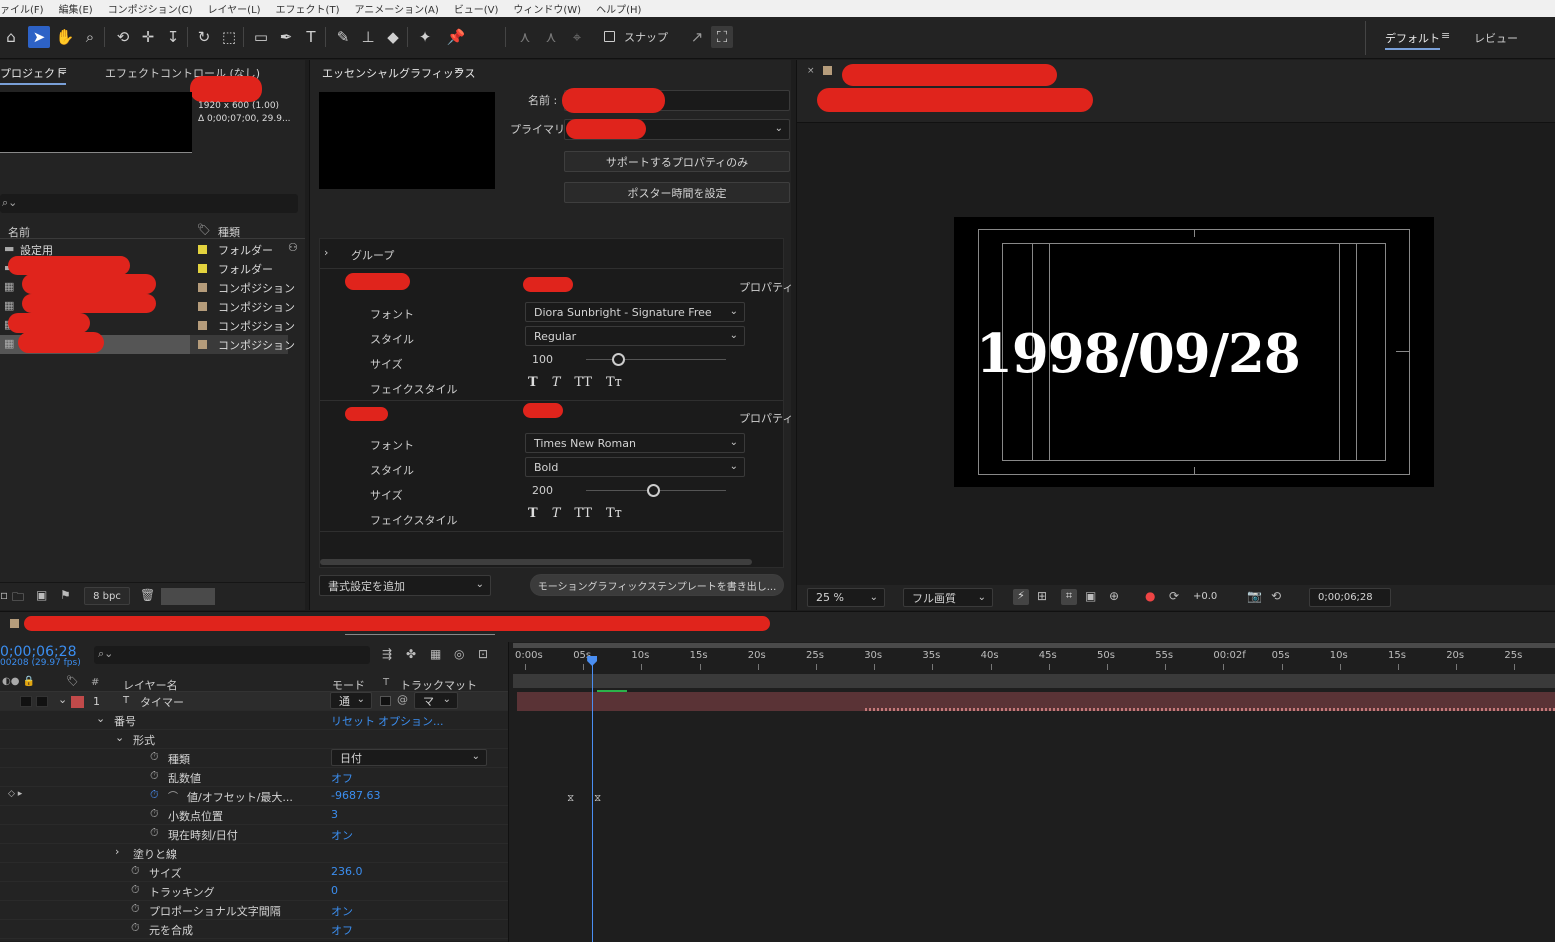  What do you see at coordinates (77, 702) in the screenshot?
I see `layer-label-color` at bounding box center [77, 702].